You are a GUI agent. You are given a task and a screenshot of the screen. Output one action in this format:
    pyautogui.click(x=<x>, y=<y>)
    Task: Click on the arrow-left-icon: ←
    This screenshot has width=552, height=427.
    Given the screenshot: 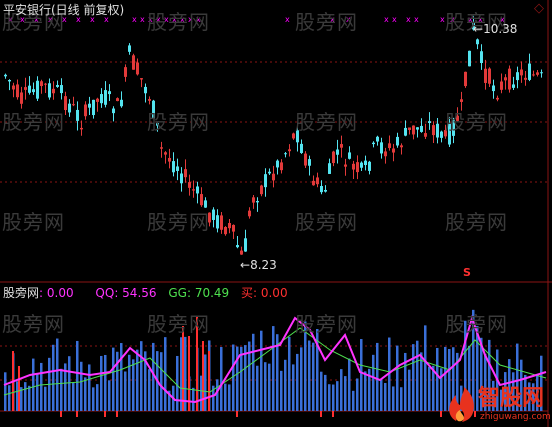 What is the action you would take?
    pyautogui.click(x=478, y=29)
    